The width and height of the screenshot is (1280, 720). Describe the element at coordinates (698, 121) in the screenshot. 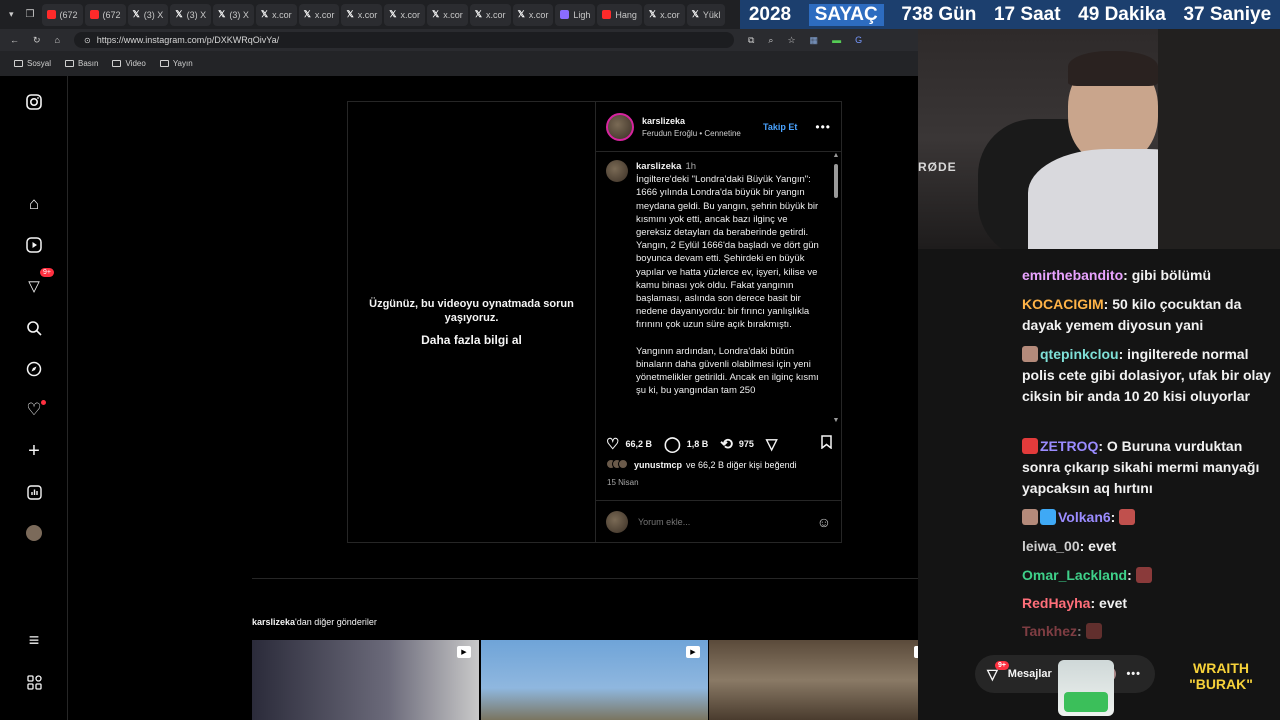

I see `author-username: karslizeka` at that location.